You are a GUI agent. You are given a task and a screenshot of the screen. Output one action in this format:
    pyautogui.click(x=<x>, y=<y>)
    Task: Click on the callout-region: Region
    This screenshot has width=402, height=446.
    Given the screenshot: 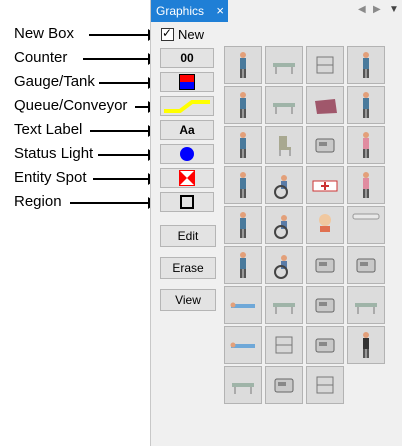 What is the action you would take?
    pyautogui.click(x=38, y=201)
    